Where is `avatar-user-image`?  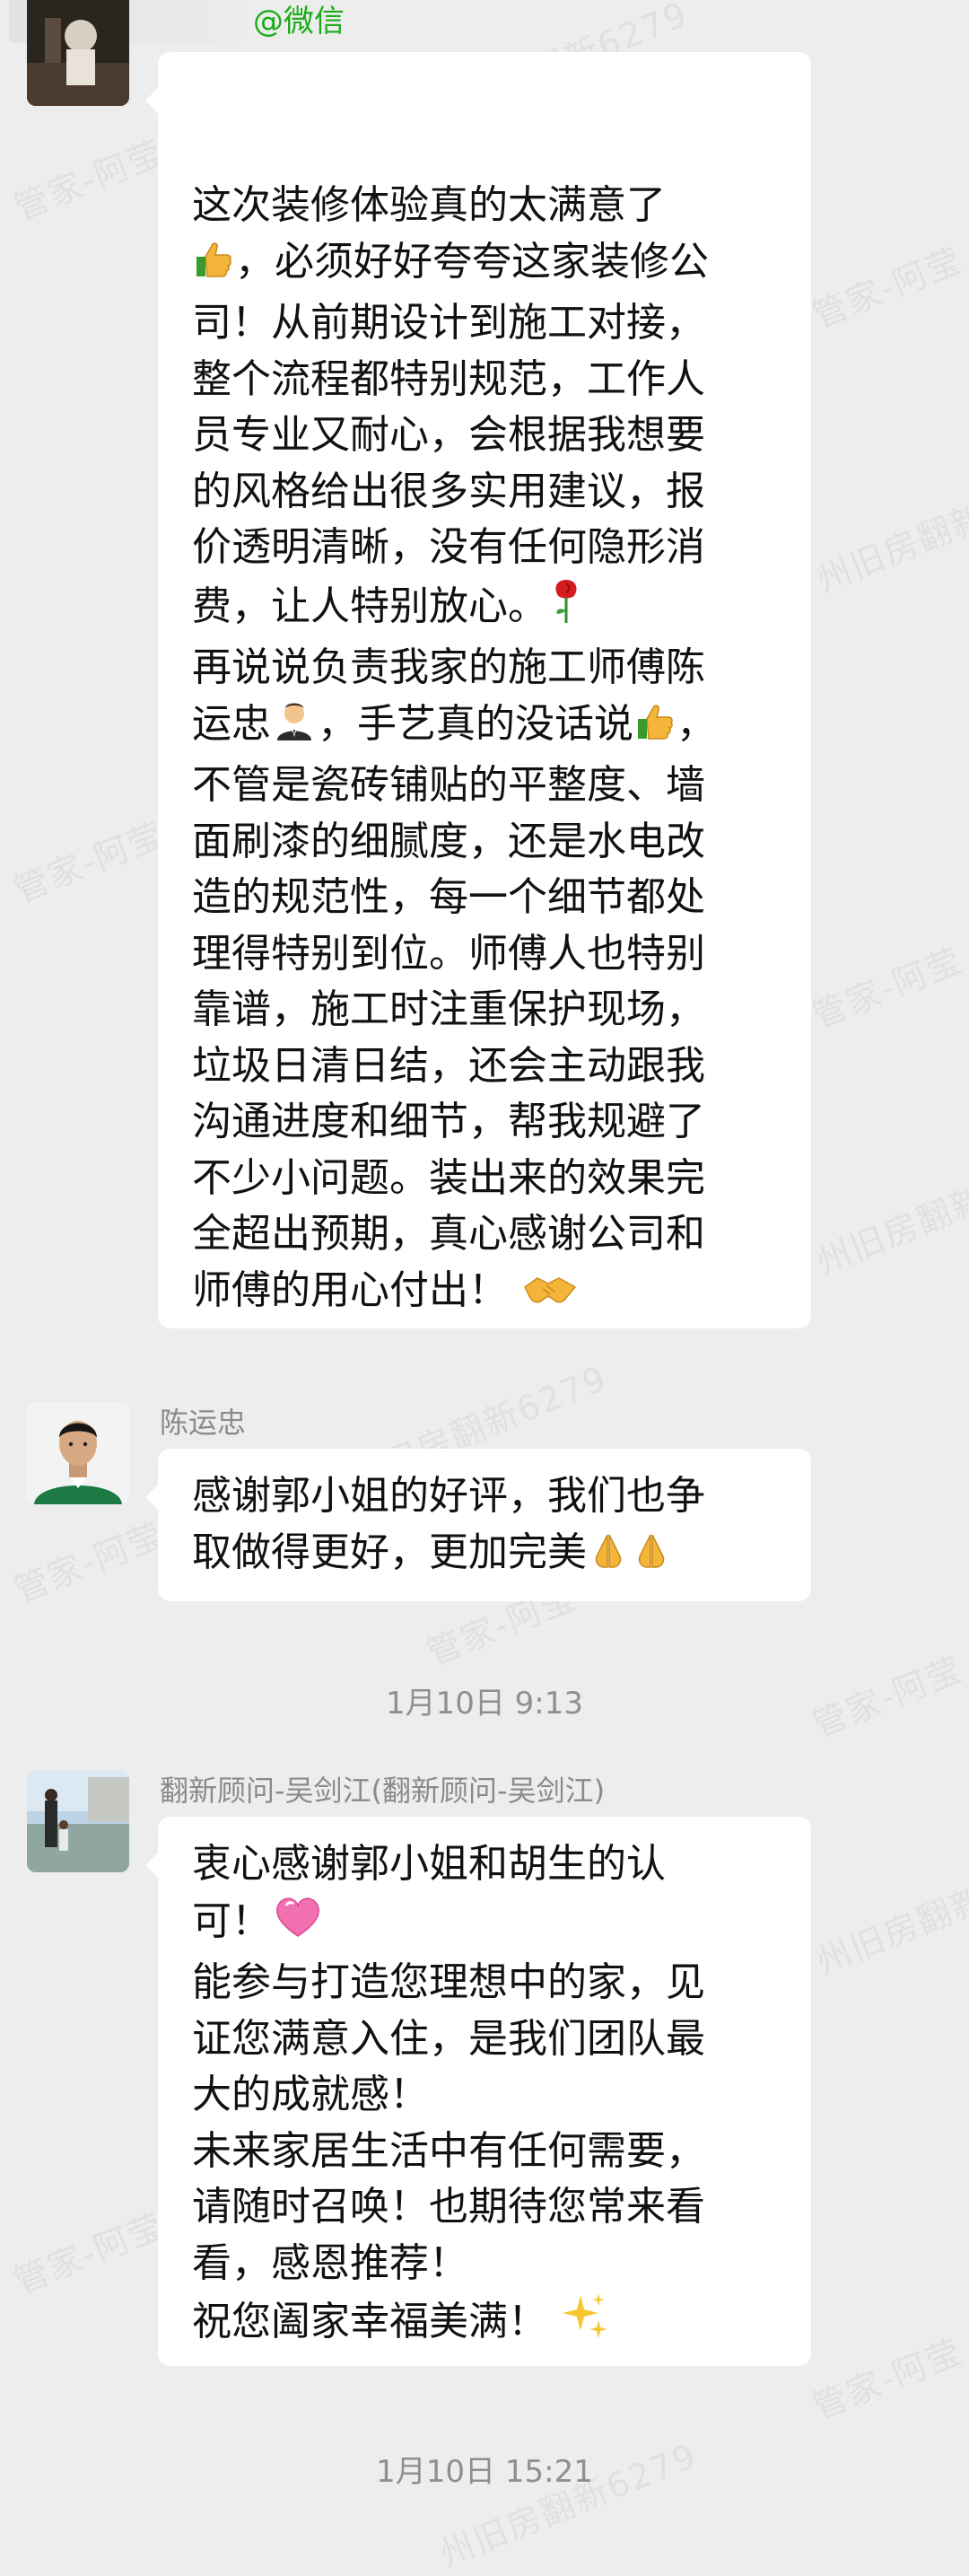 avatar-user-image is located at coordinates (78, 53).